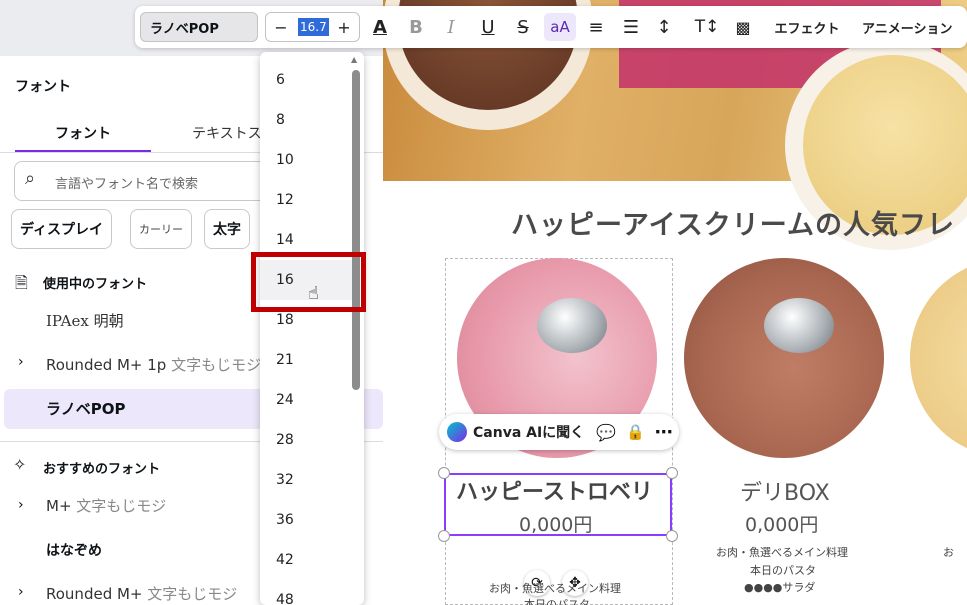  I want to click on hand-cursor-icon: ☝, so click(313, 293).